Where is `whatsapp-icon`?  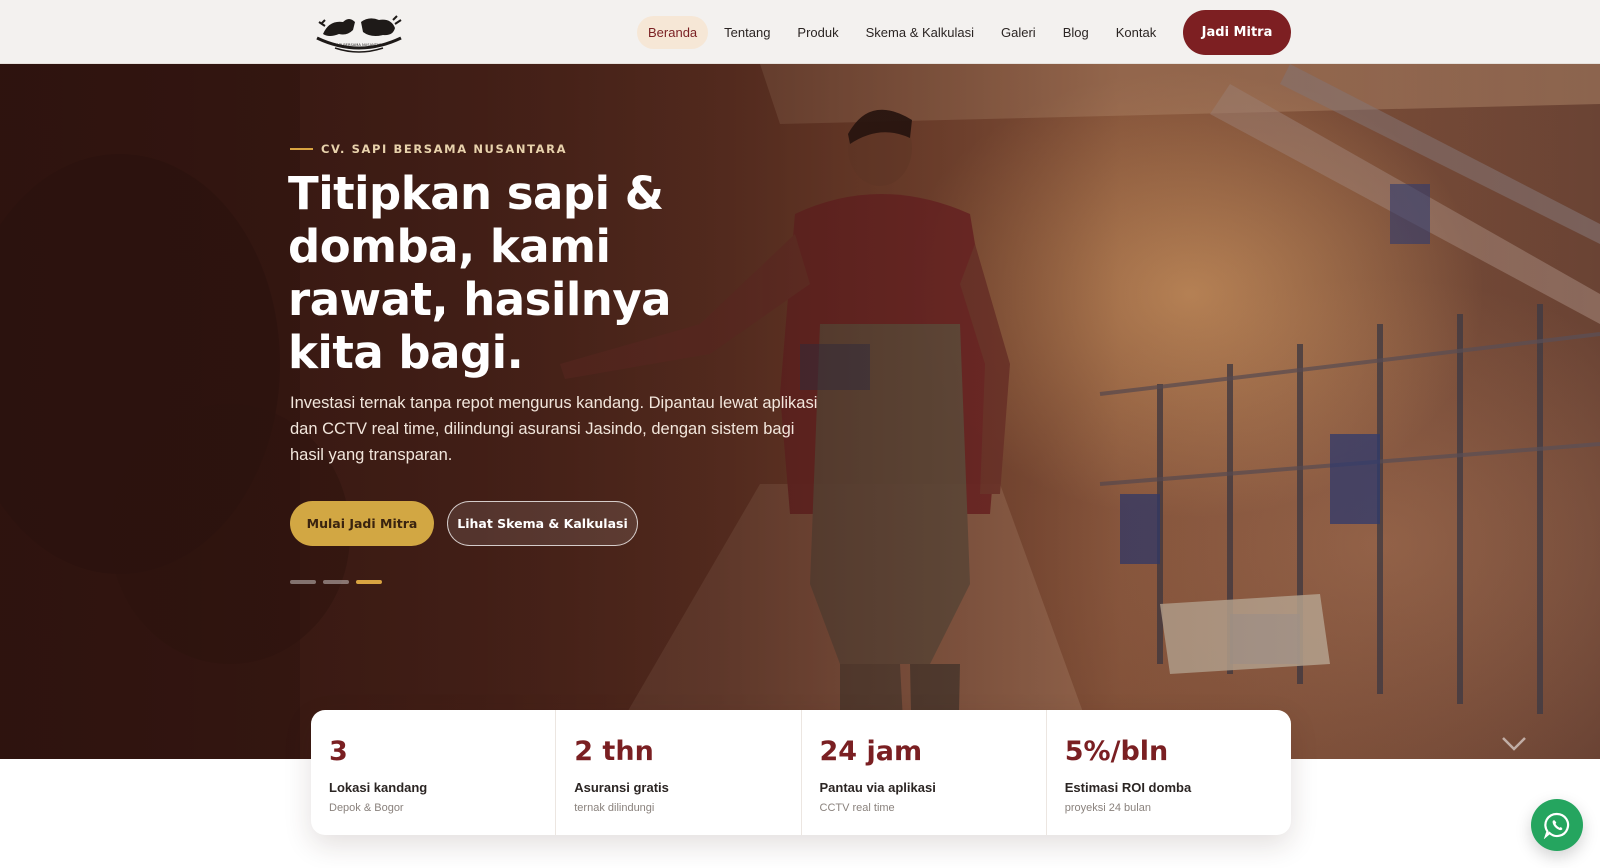 whatsapp-icon is located at coordinates (1556, 825).